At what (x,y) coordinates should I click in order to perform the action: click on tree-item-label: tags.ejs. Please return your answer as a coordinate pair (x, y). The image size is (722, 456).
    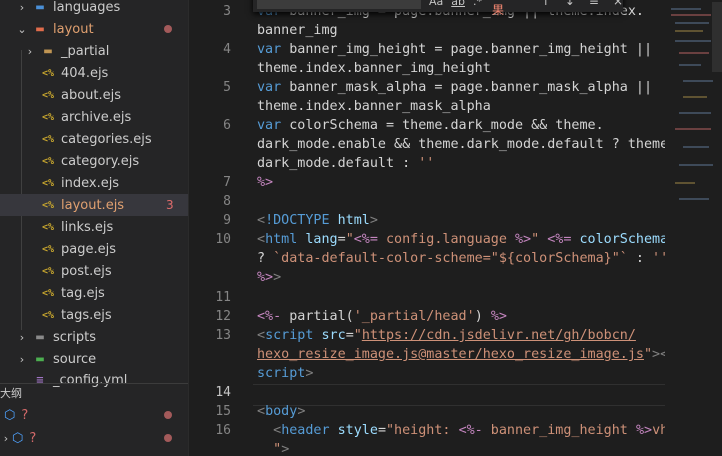
    Looking at the image, I should click on (86, 315).